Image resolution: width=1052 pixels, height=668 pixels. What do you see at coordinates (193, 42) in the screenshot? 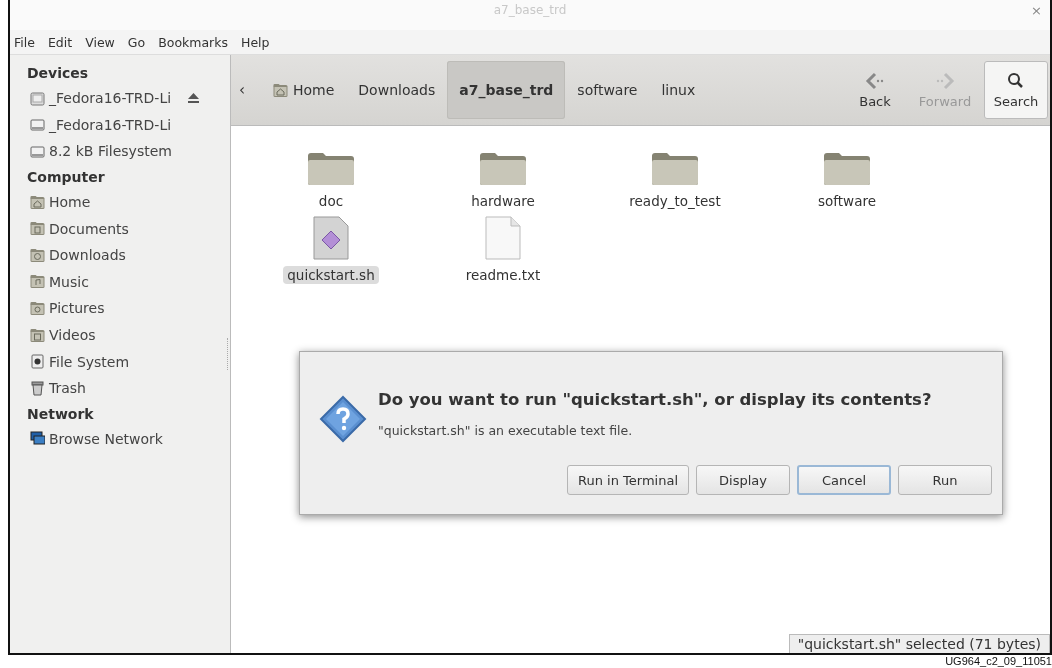
I see `menu-item: Bookmarks` at bounding box center [193, 42].